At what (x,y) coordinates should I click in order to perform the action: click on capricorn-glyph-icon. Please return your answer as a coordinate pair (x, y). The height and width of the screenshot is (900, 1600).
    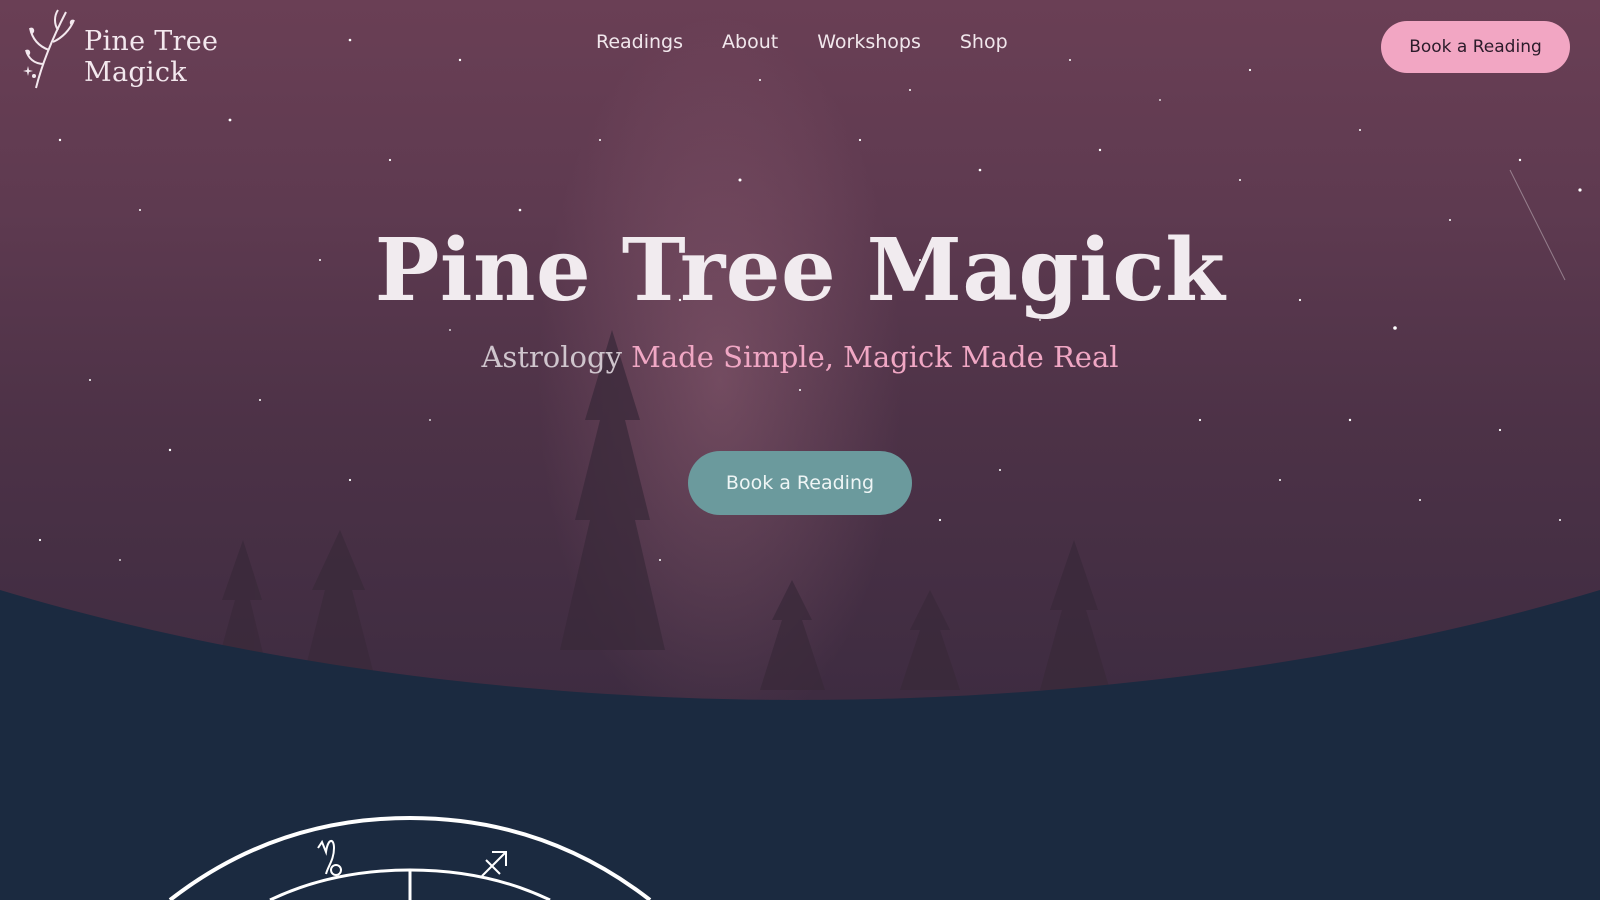
    Looking at the image, I should click on (329, 857).